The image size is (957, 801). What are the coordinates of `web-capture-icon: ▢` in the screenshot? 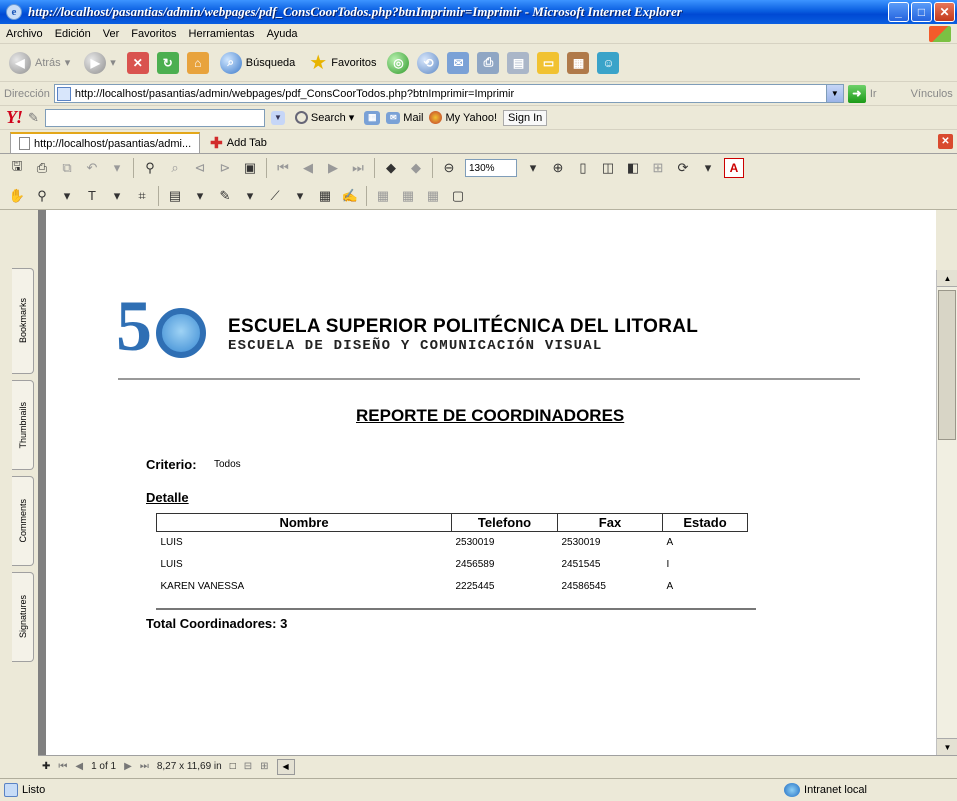 It's located at (458, 196).